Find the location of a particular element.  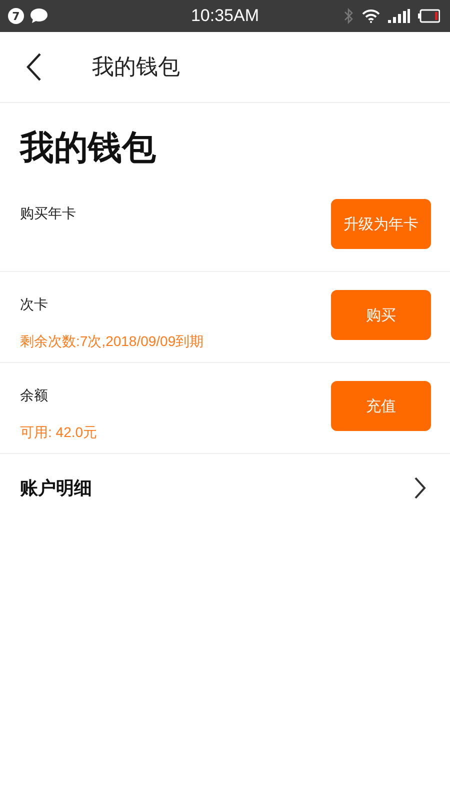

back-icon is located at coordinates (34, 67).